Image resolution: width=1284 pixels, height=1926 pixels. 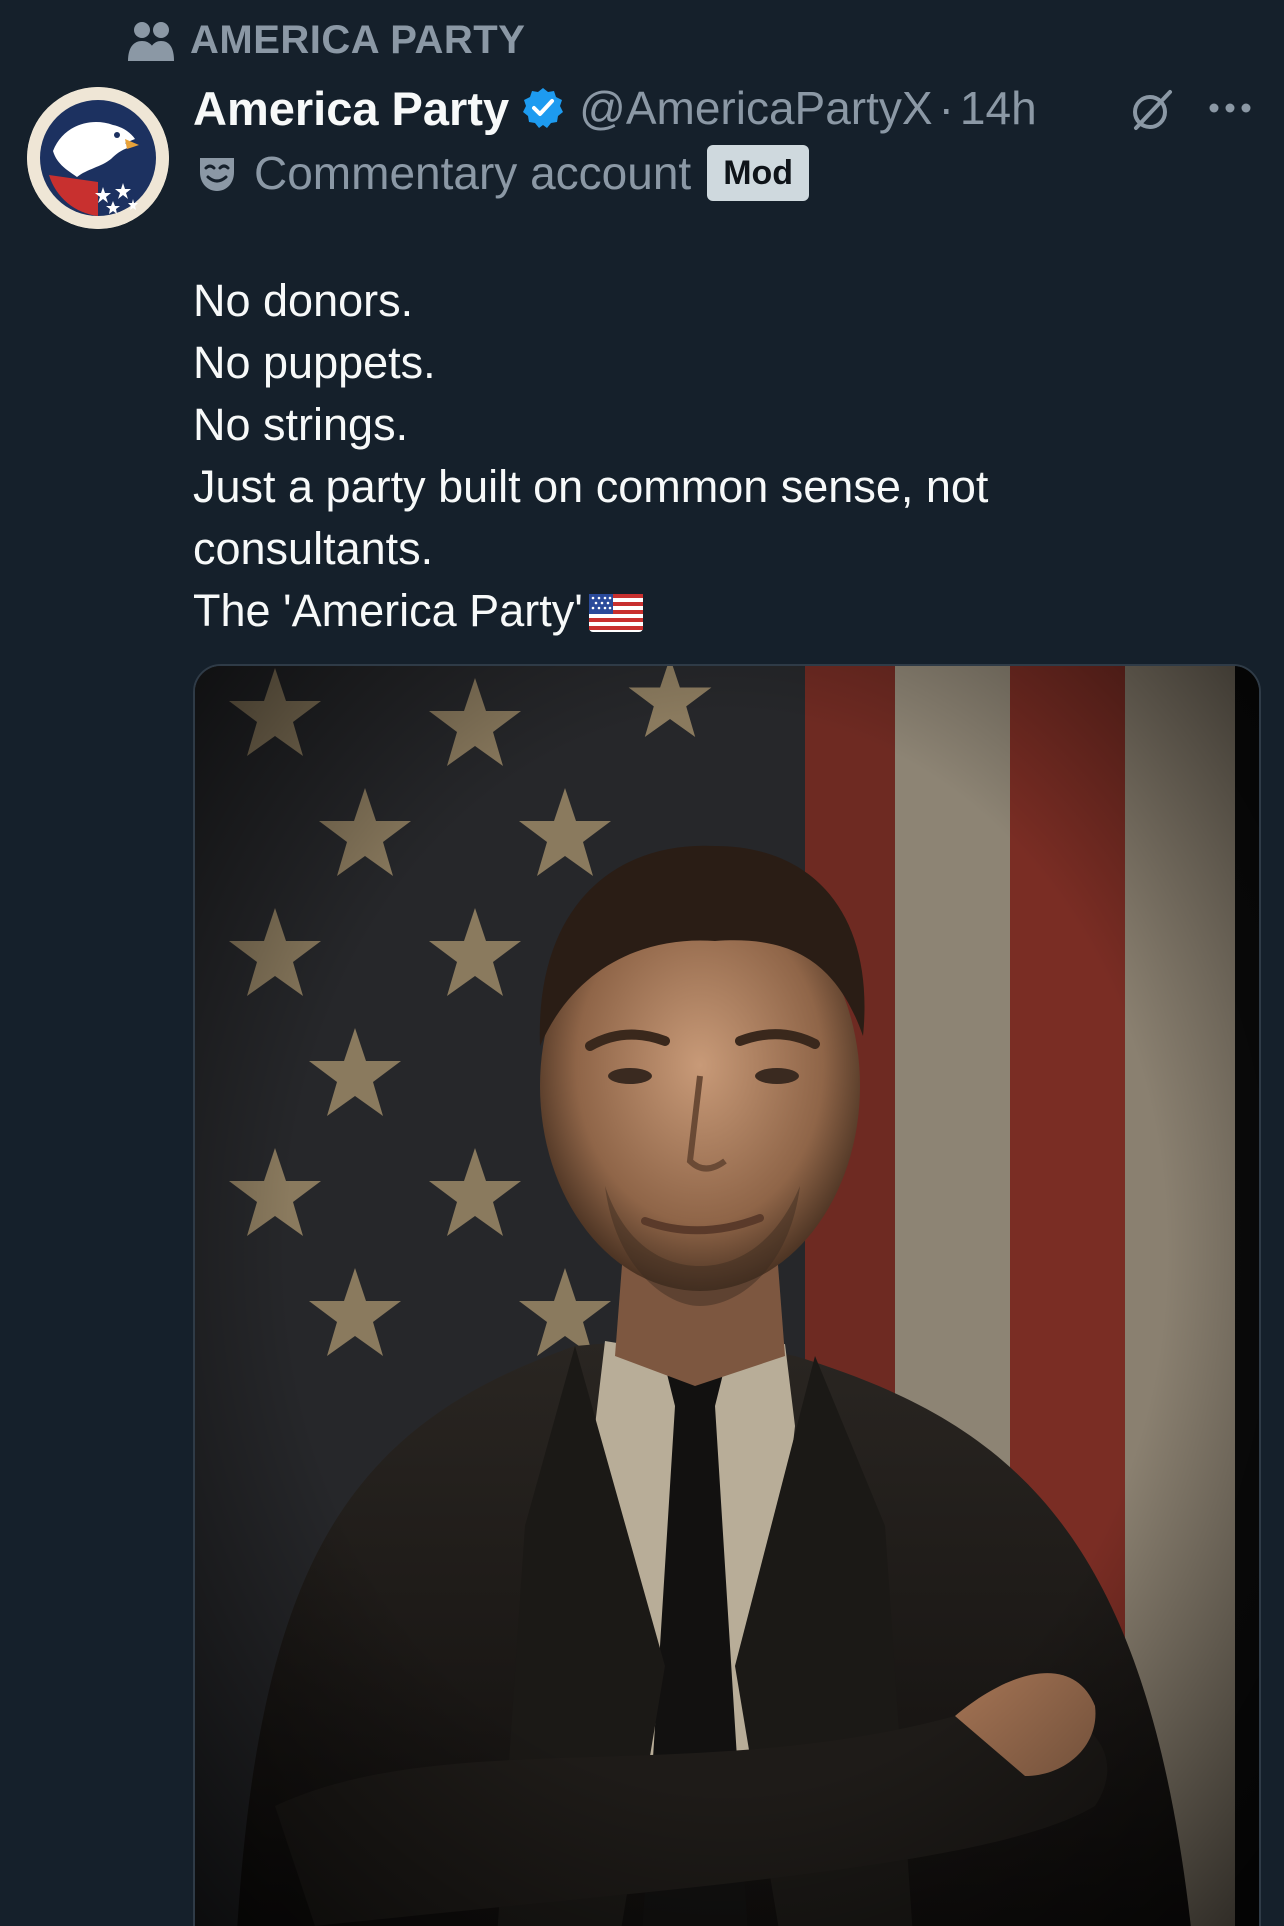 What do you see at coordinates (314, 362) in the screenshot?
I see `tweet-line: No puppets.` at bounding box center [314, 362].